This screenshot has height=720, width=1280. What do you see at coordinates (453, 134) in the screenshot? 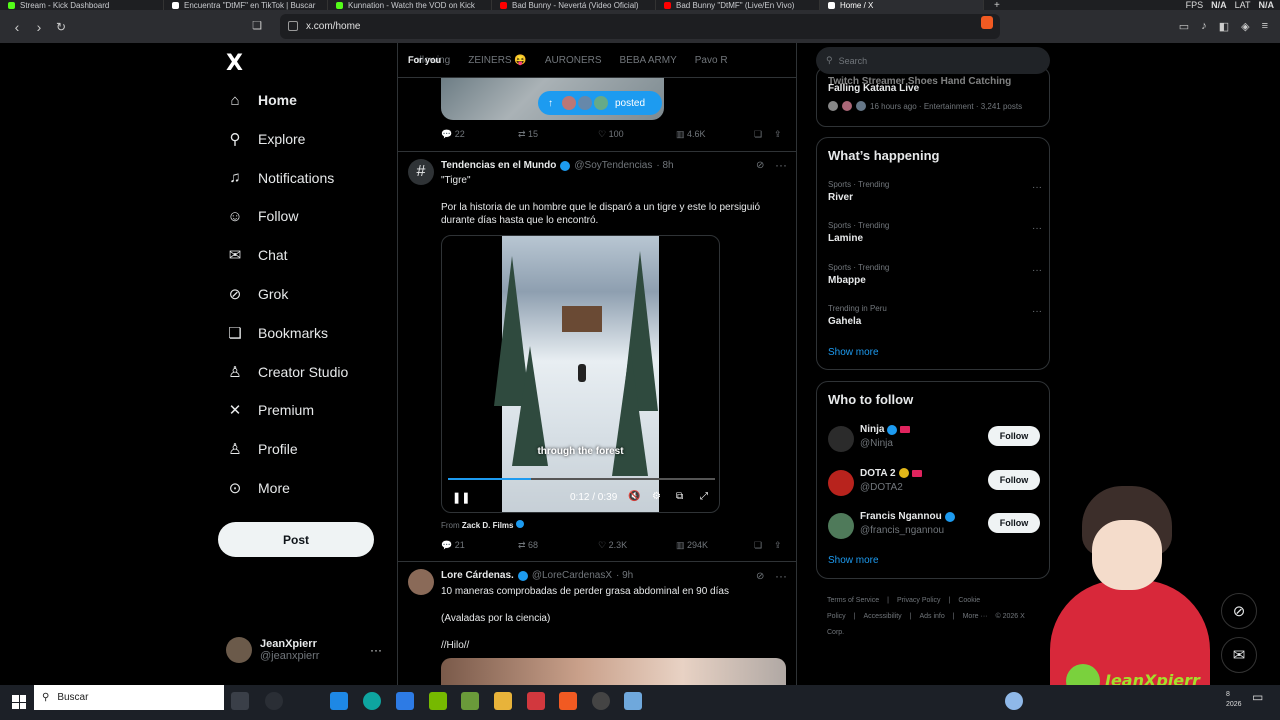
I see `reply-button: 💬 22` at bounding box center [453, 134].